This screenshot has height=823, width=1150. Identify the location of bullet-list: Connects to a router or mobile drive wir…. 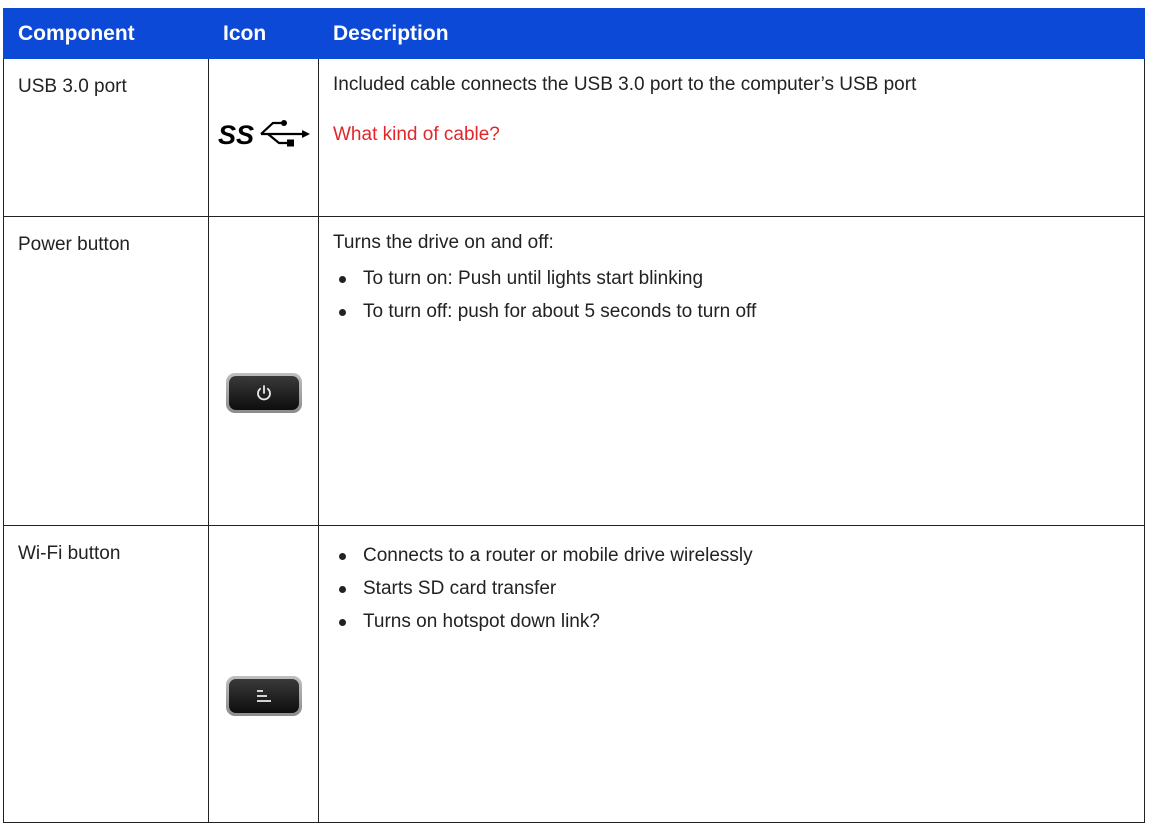
(733, 589).